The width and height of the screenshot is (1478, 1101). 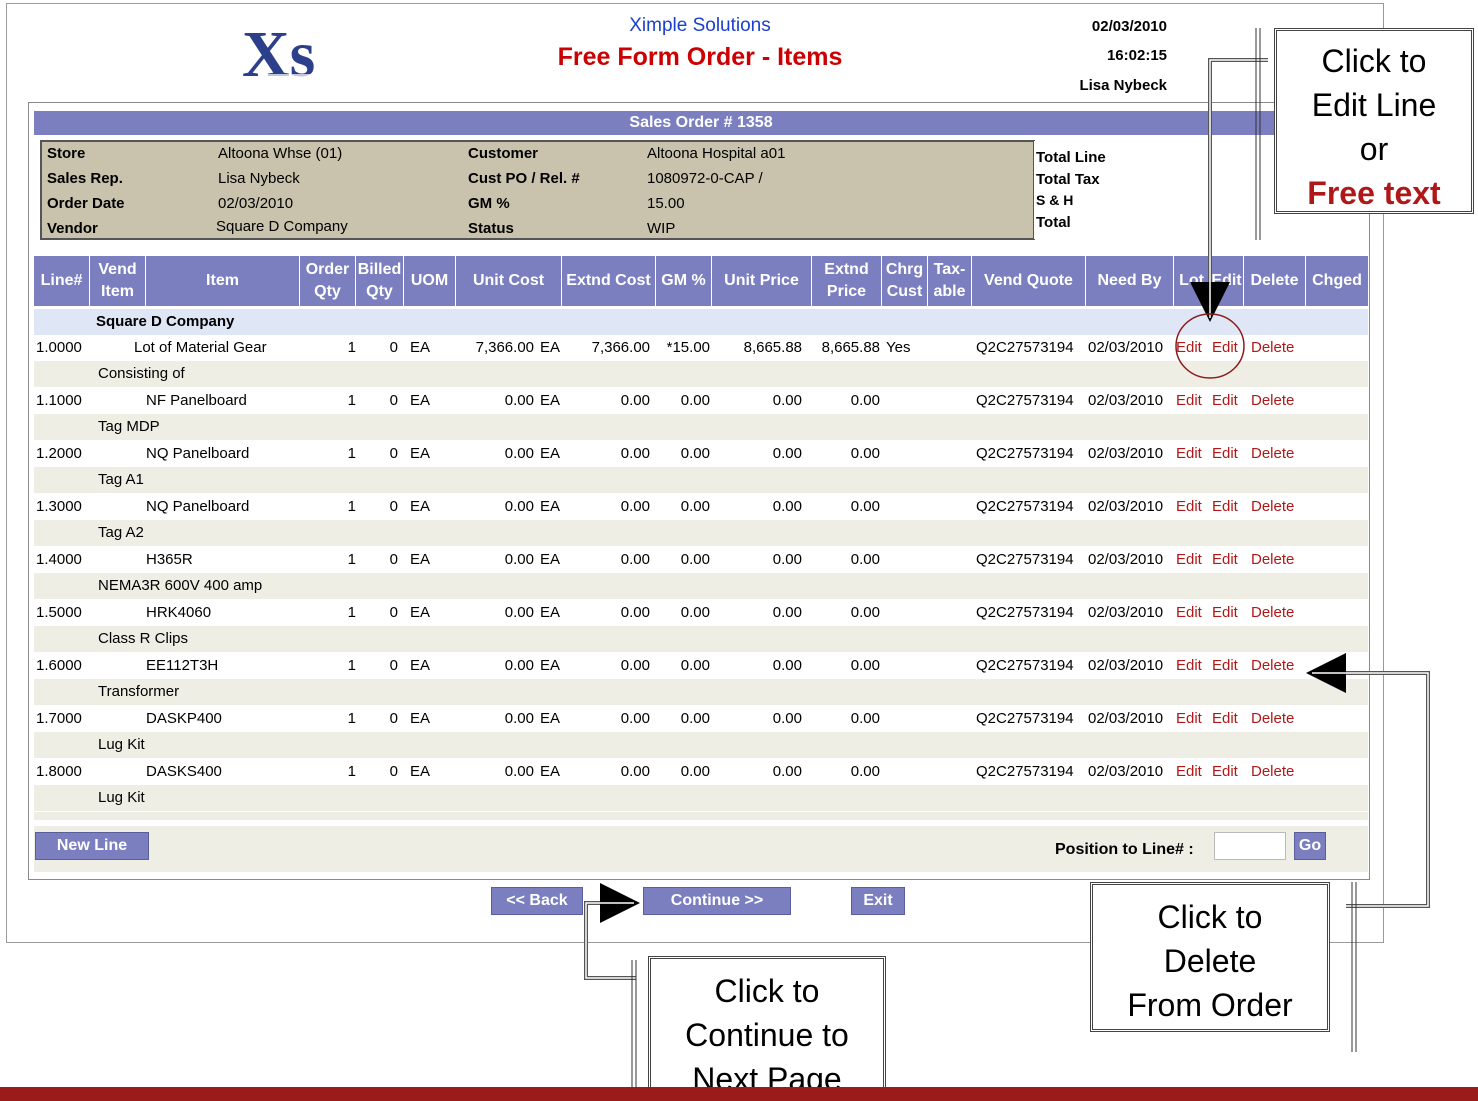 What do you see at coordinates (612, 931) in the screenshot?
I see `continue-connector` at bounding box center [612, 931].